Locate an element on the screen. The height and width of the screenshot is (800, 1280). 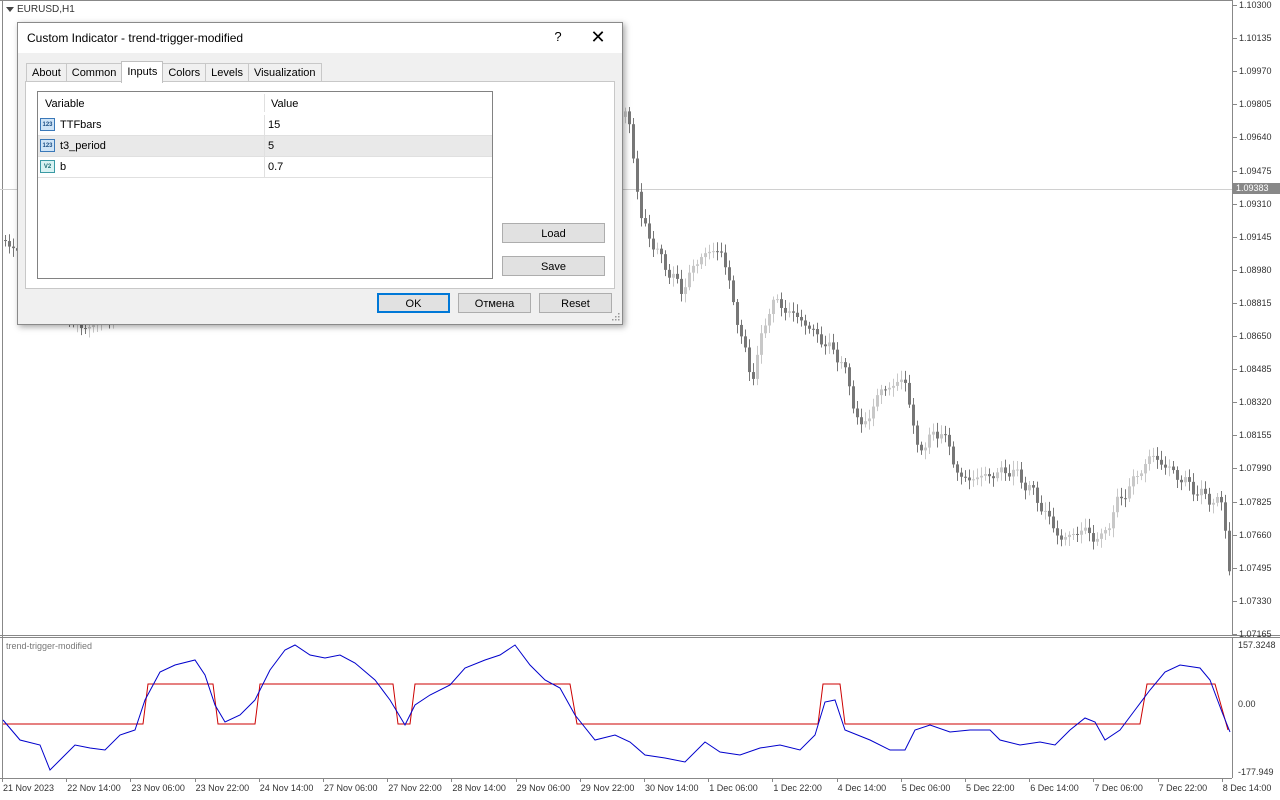
tab-common: Common is located at coordinates (94, 72).